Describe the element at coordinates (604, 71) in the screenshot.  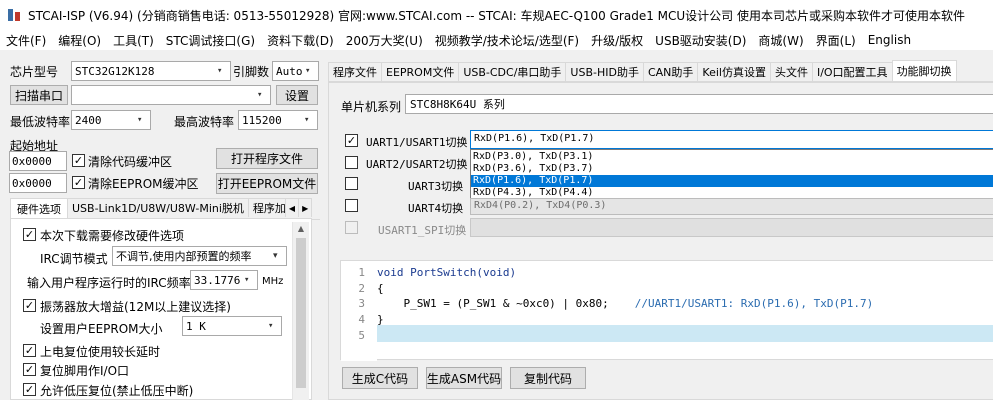
I see `tab-usb-hid: USB-HID助手` at that location.